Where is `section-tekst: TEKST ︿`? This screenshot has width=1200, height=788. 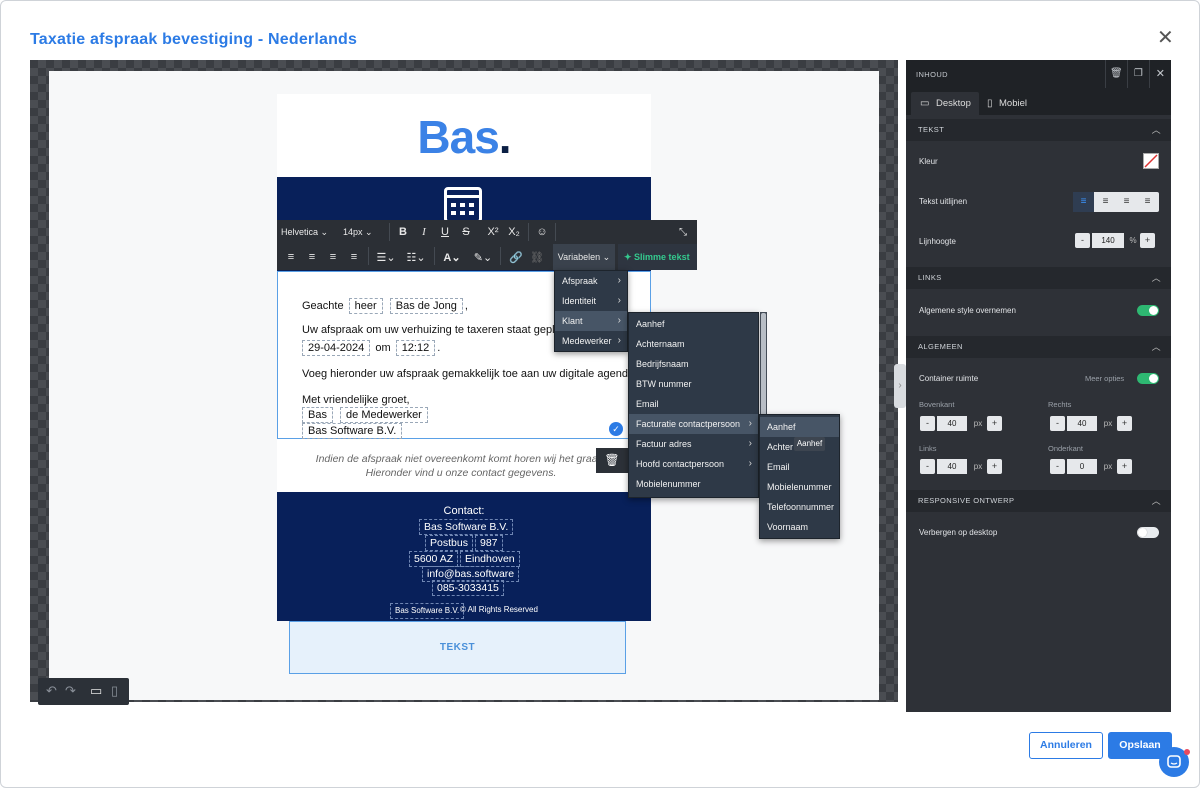
section-tekst: TEKST ︿ is located at coordinates (1038, 130).